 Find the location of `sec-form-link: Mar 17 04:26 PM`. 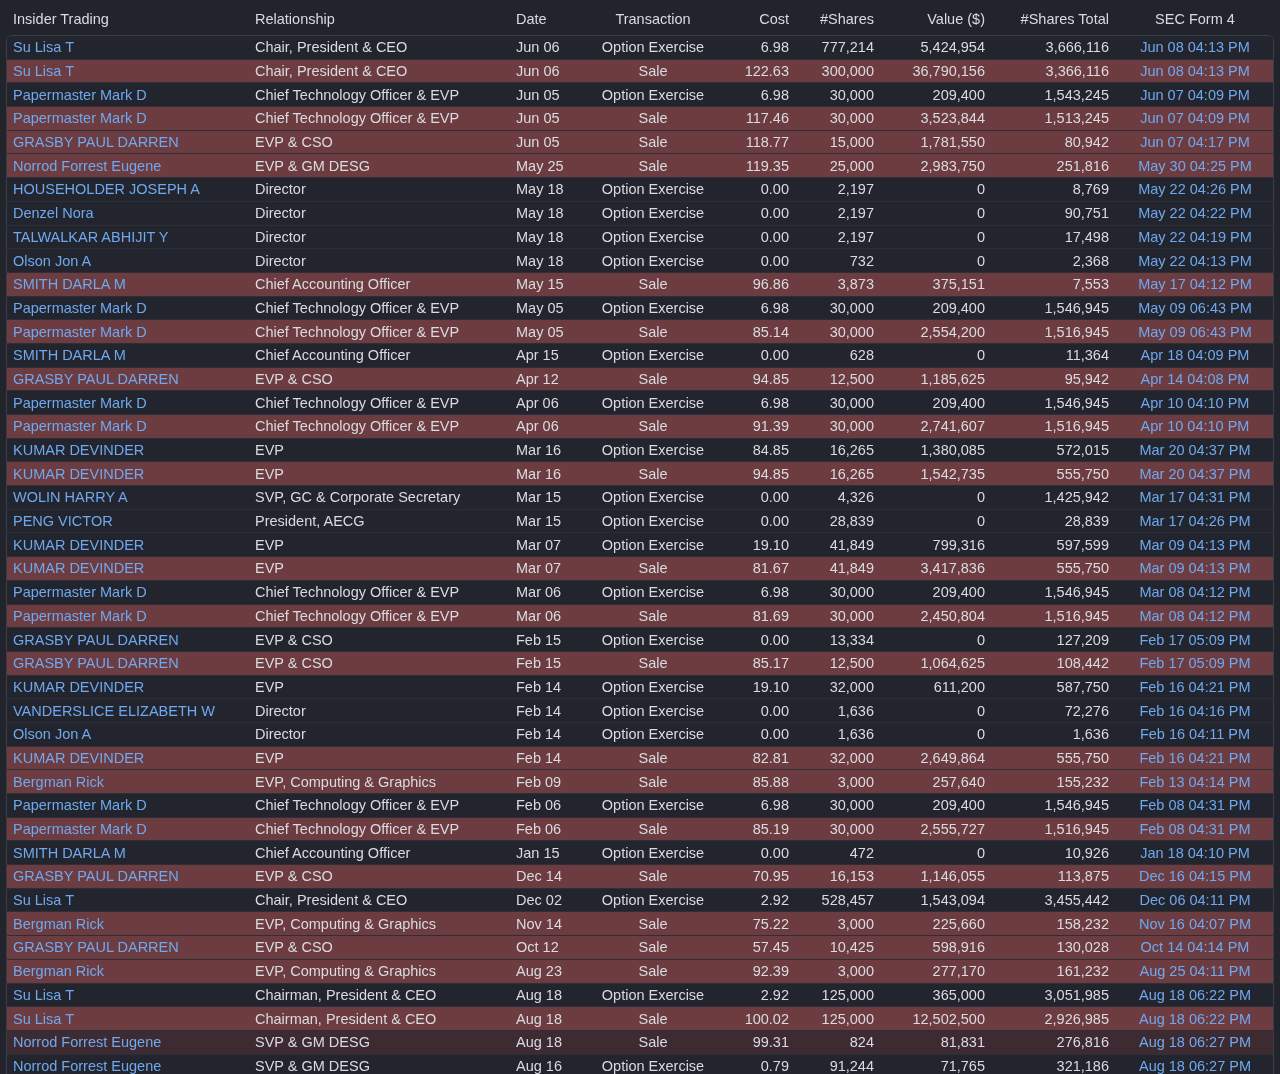

sec-form-link: Mar 17 04:26 PM is located at coordinates (1188, 521).